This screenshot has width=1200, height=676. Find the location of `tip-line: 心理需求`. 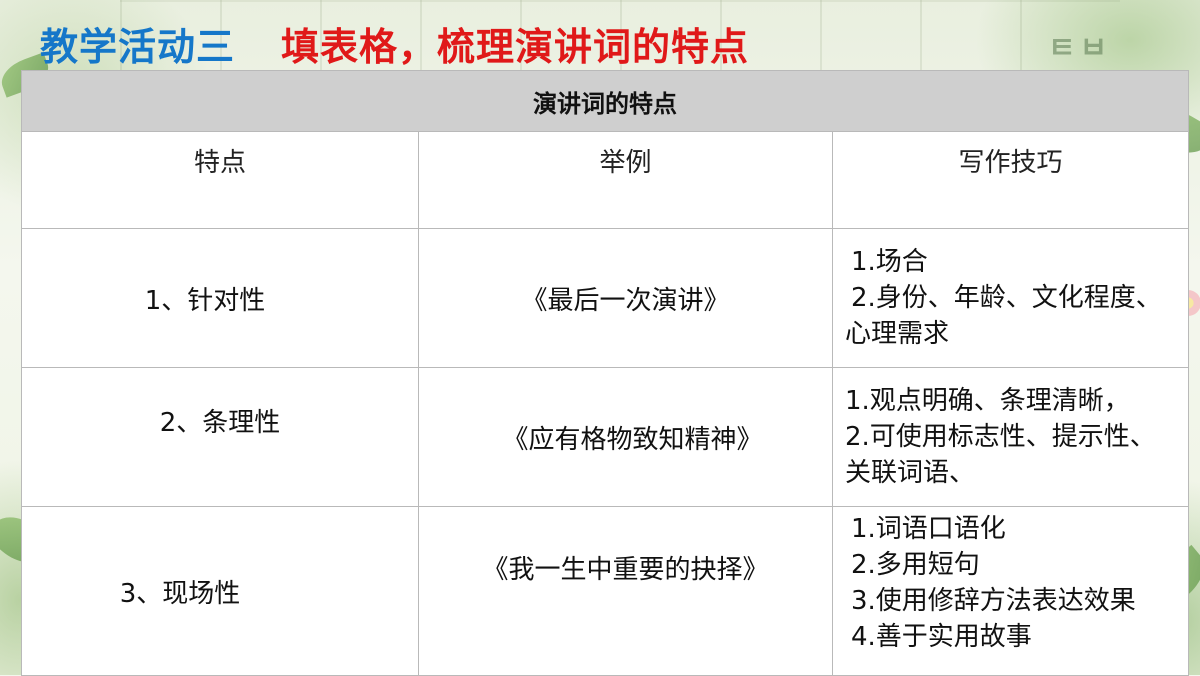

tip-line: 心理需求 is located at coordinates (897, 334).